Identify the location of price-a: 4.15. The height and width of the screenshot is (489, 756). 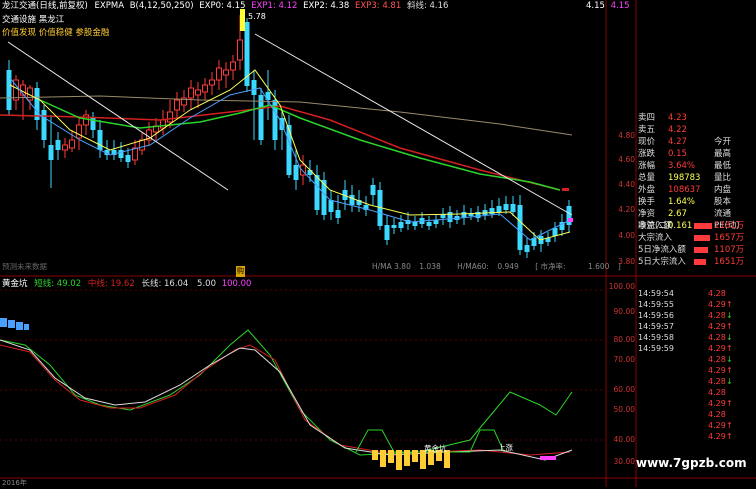
(595, 6).